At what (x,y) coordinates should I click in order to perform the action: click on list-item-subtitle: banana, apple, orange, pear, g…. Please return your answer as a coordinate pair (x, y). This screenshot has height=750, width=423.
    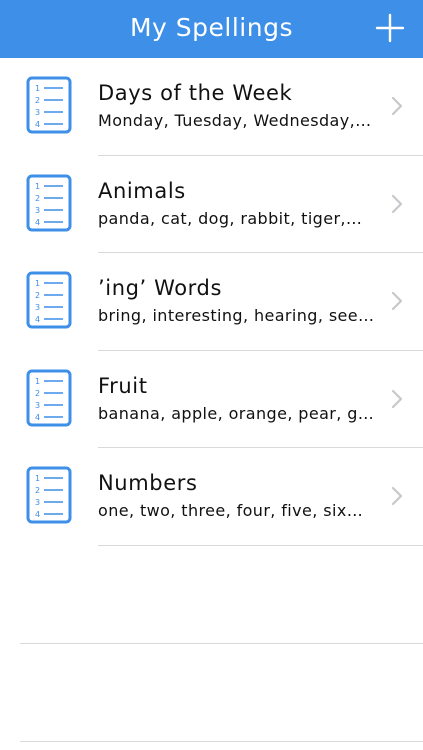
    Looking at the image, I should click on (236, 413).